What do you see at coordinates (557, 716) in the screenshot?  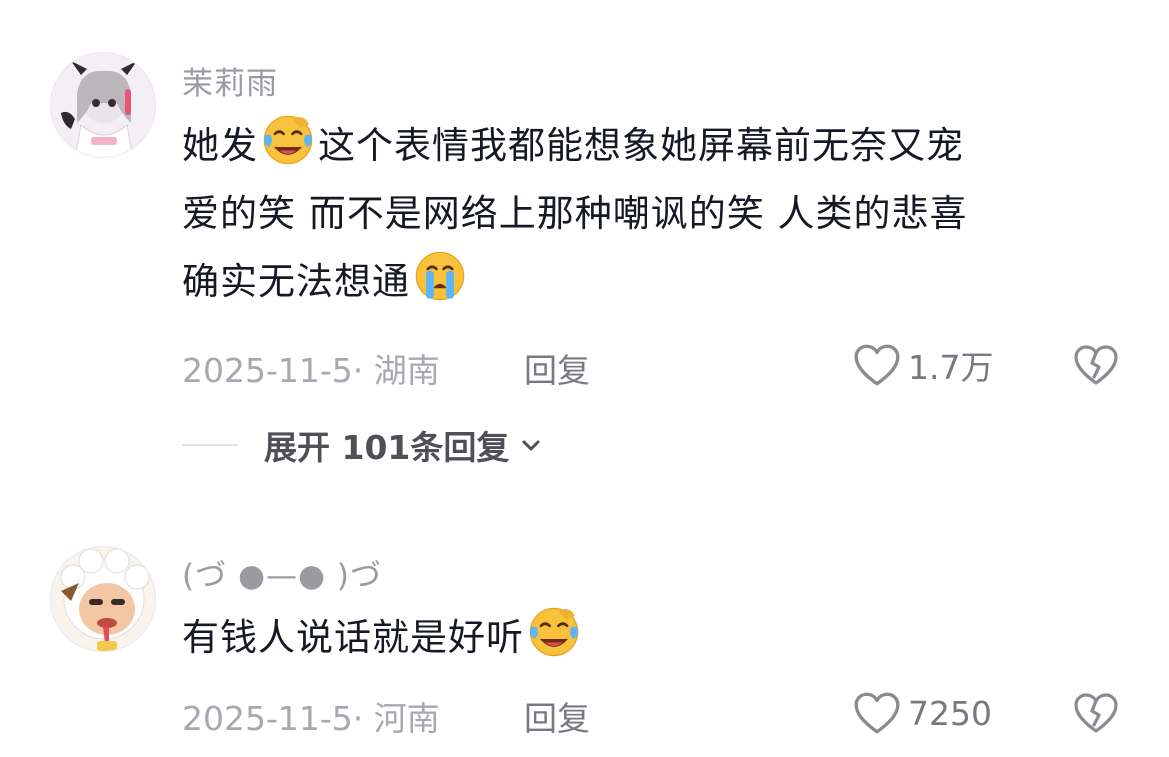 I see `reply-button: 回复` at bounding box center [557, 716].